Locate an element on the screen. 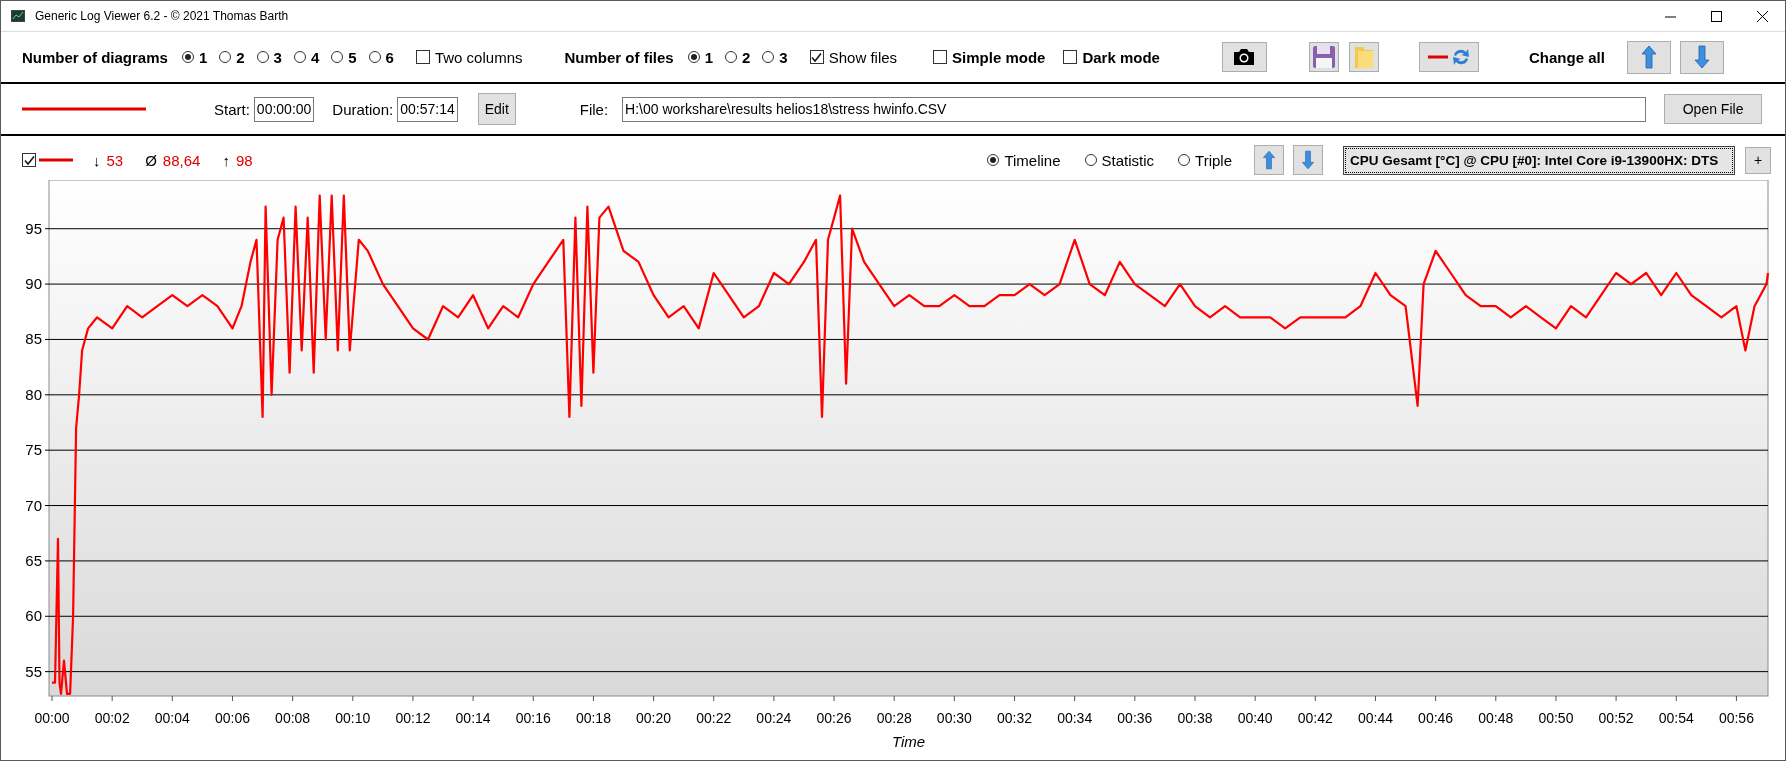 This screenshot has height=761, width=1786. save-button is located at coordinates (1323, 57).